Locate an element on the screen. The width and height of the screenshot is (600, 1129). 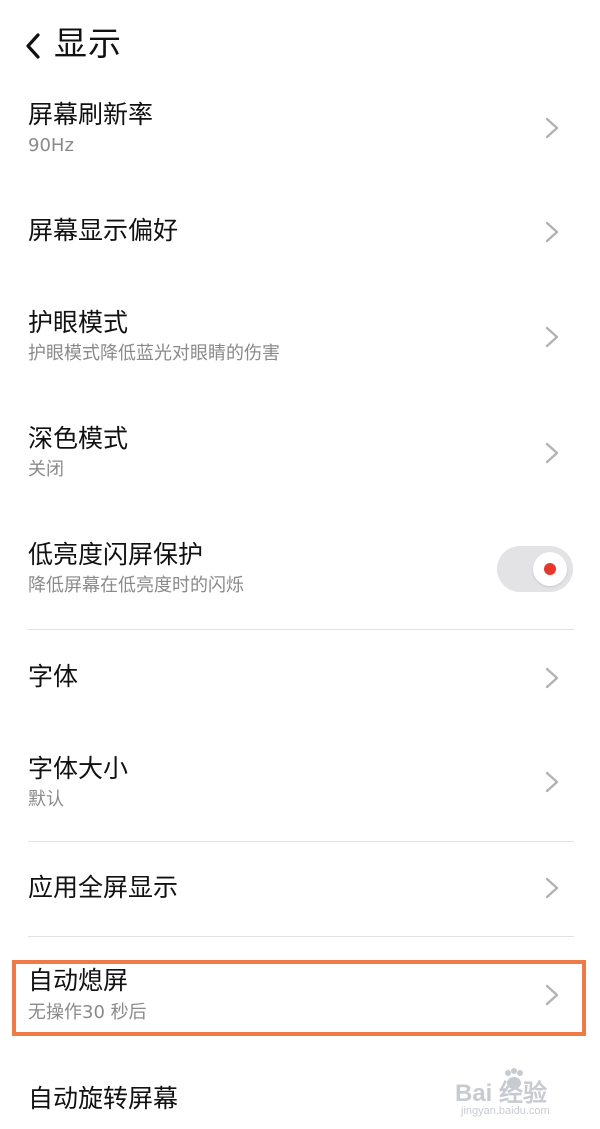
setting-row-low-brightness-flicker: 低亮度闪屏保护 降低屏幕在低亮度时的闪烁 is located at coordinates (300, 572).